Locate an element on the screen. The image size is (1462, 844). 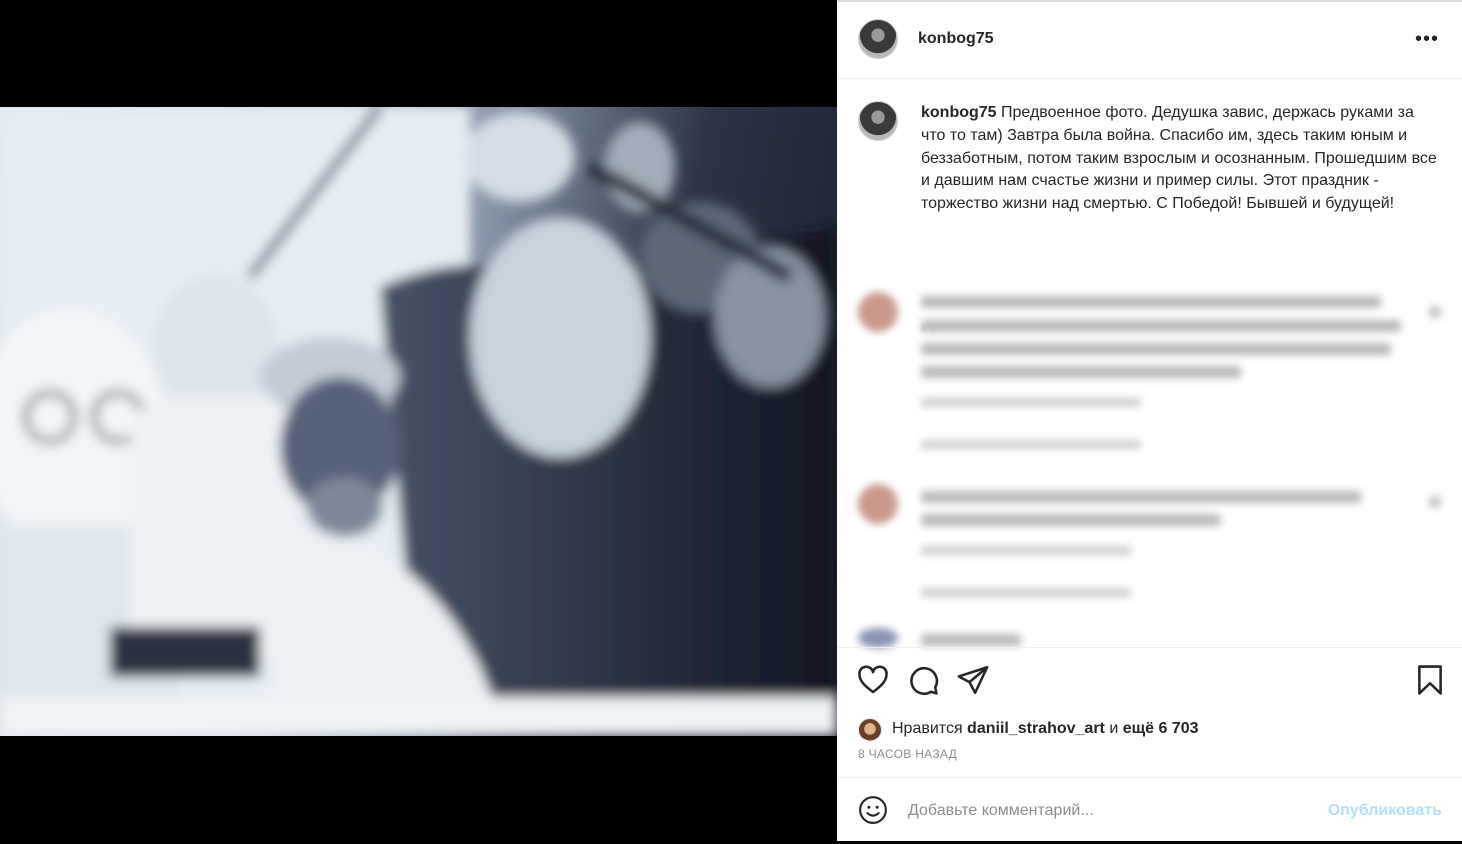
liker-username: daniil_strahov_art is located at coordinates (1036, 728).